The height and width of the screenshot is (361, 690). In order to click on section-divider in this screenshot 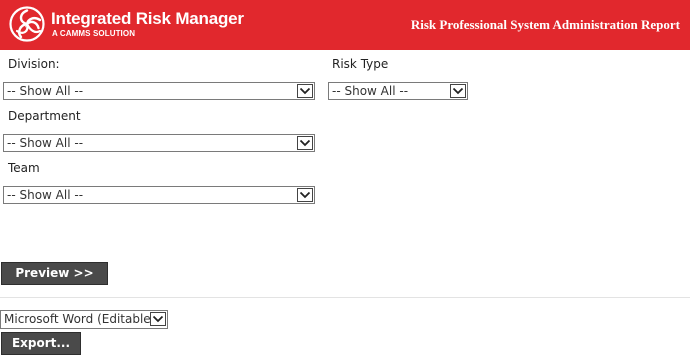, I will do `click(345, 297)`.